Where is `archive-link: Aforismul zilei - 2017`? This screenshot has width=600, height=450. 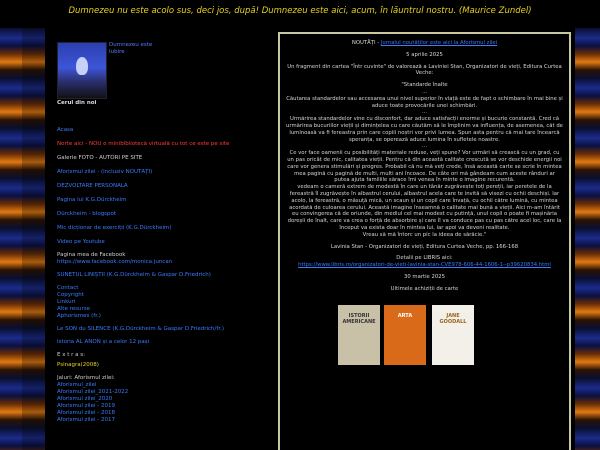
archive-link: Aforismul zilei - 2017 is located at coordinates (152, 420).